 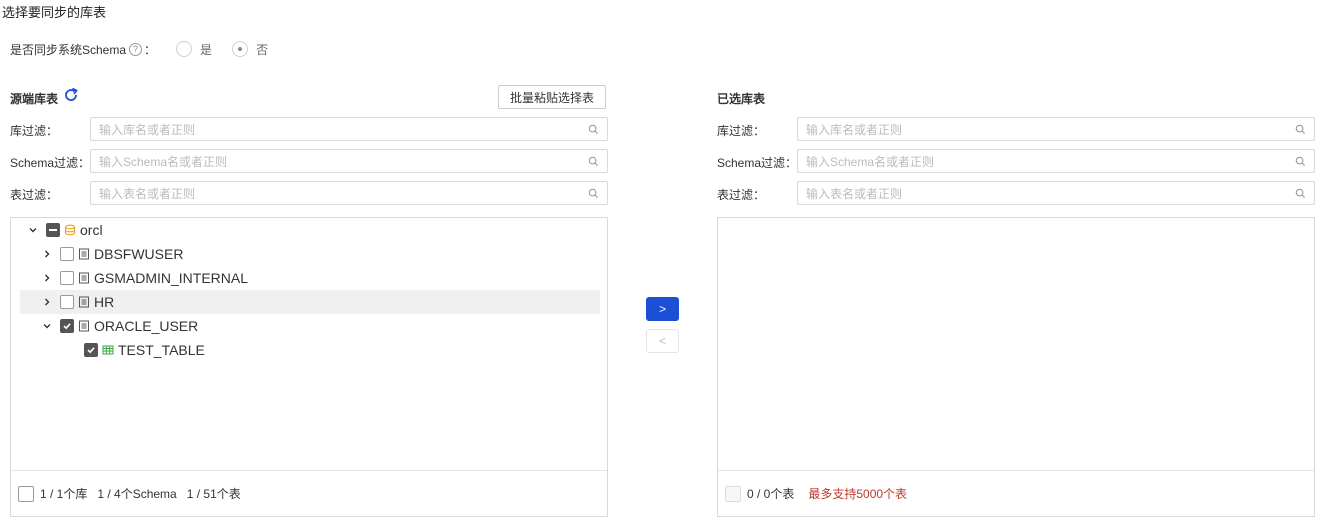 I want to click on target-db-filter-label: 库过滤：, so click(x=741, y=131).